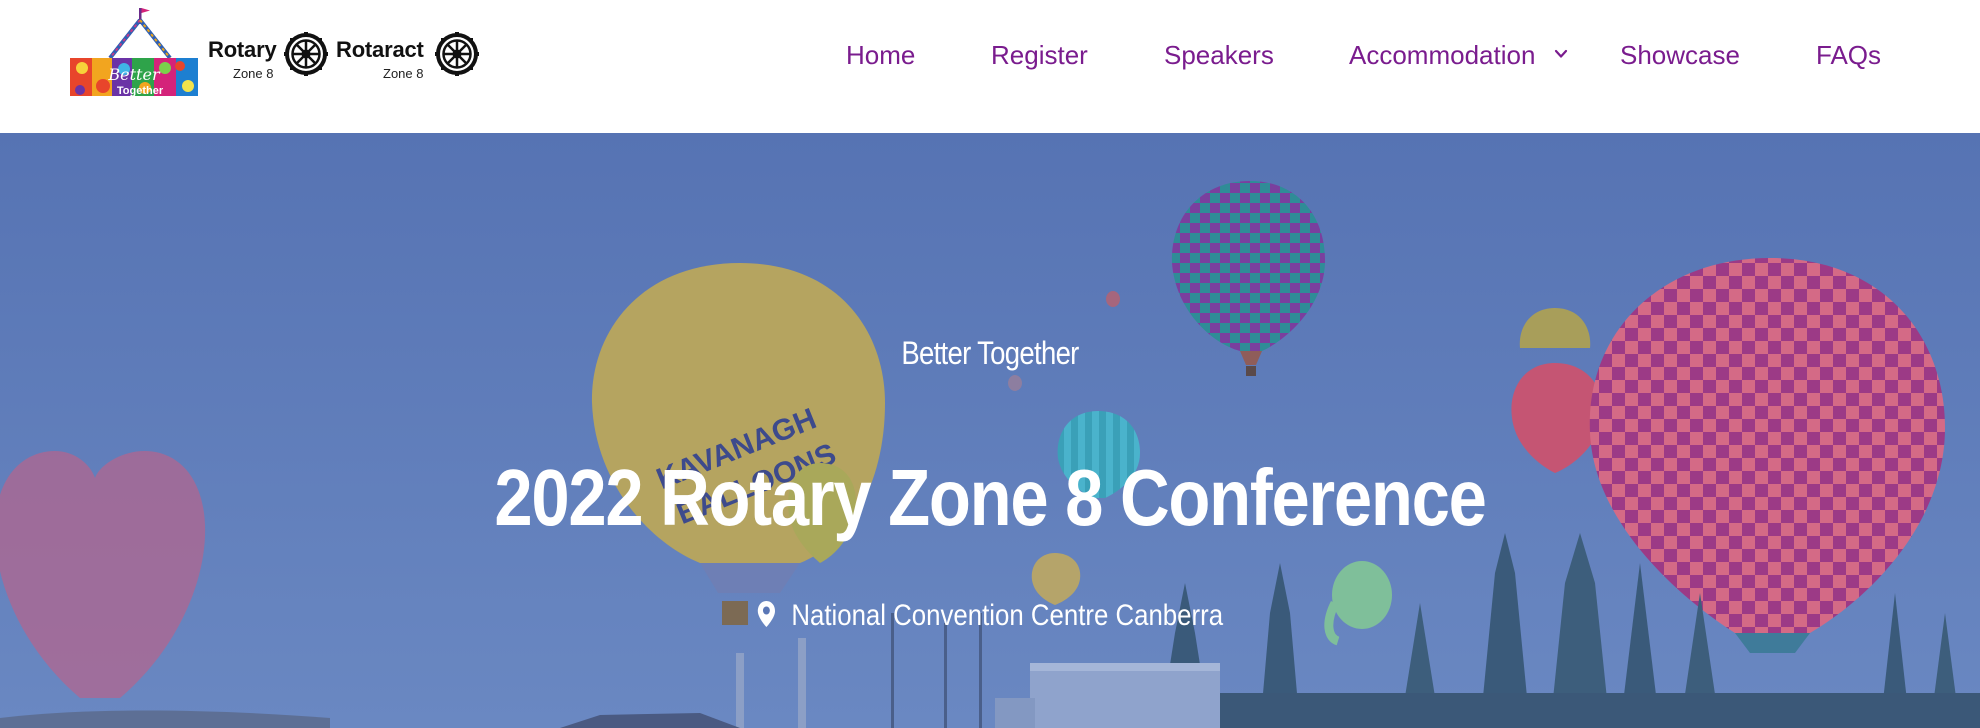  What do you see at coordinates (1219, 55) in the screenshot?
I see `nav-item-speakers: Speakers` at bounding box center [1219, 55].